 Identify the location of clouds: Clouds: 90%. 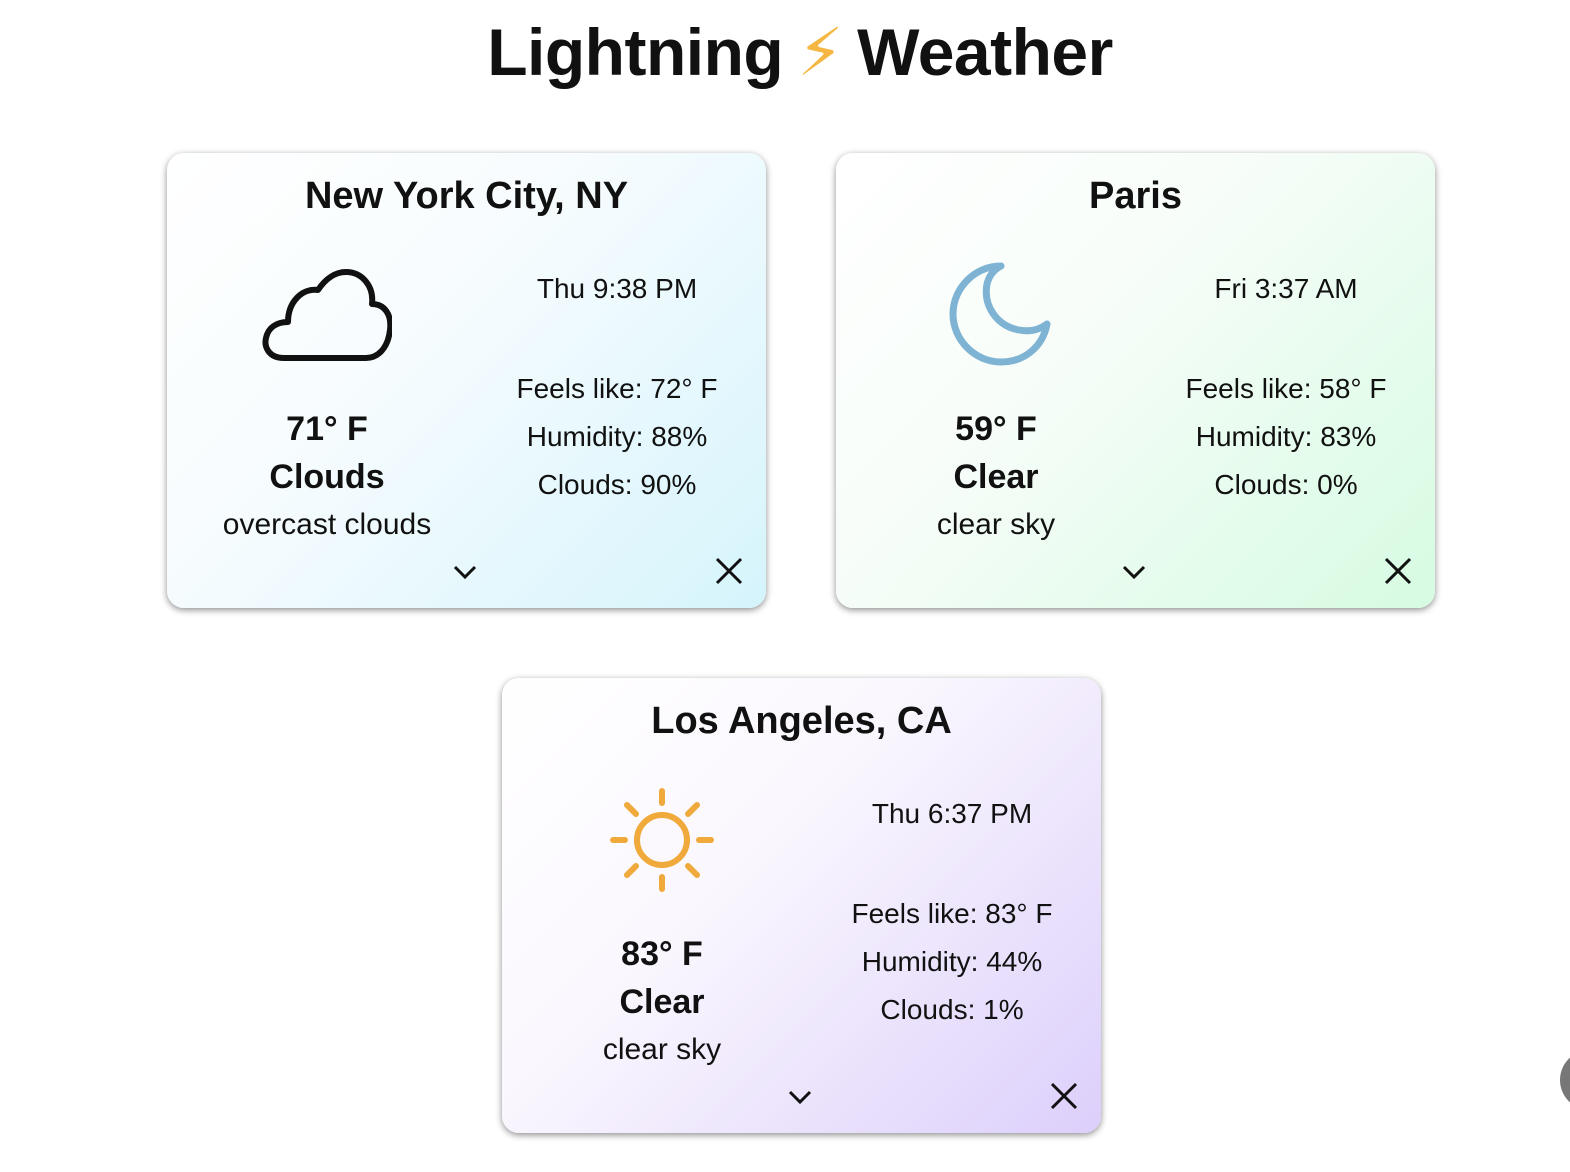
(617, 484).